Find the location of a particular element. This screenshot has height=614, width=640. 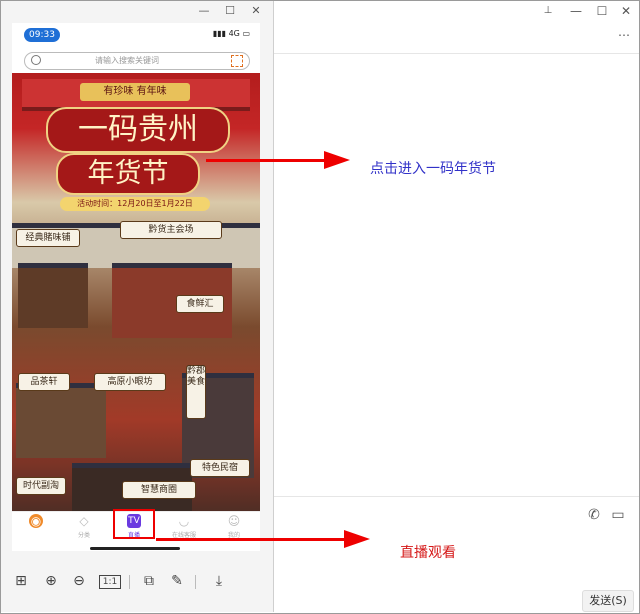

live-tab-highlight is located at coordinates (134, 524).